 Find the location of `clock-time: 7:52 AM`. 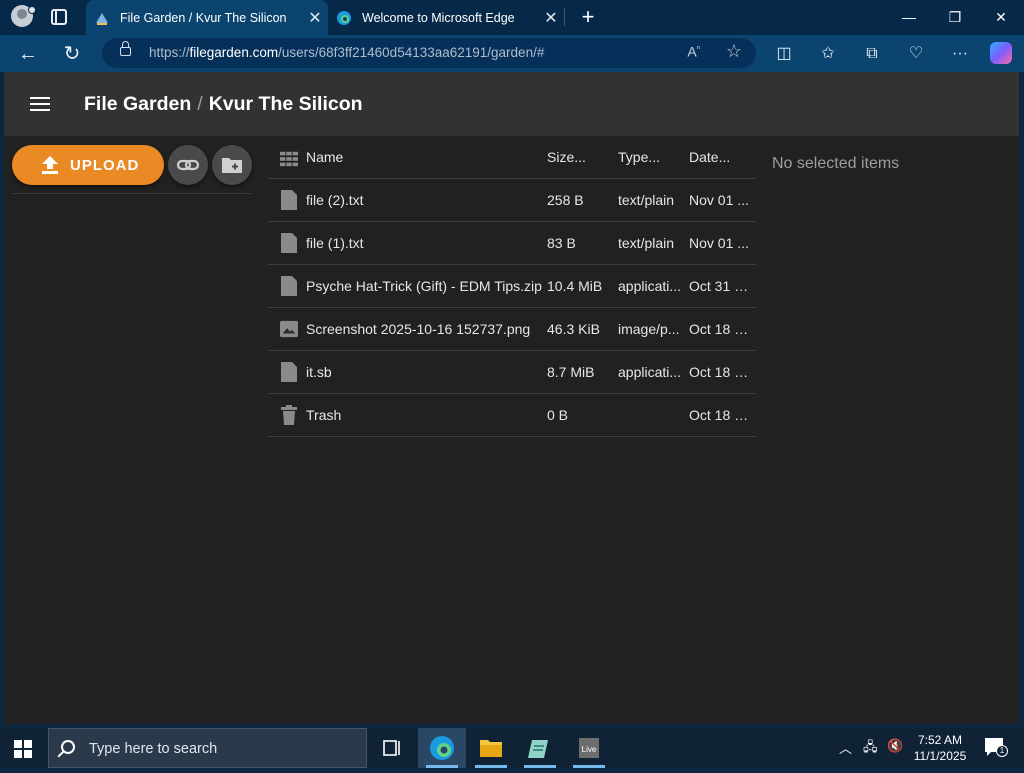

clock-time: 7:52 AM is located at coordinates (940, 740).